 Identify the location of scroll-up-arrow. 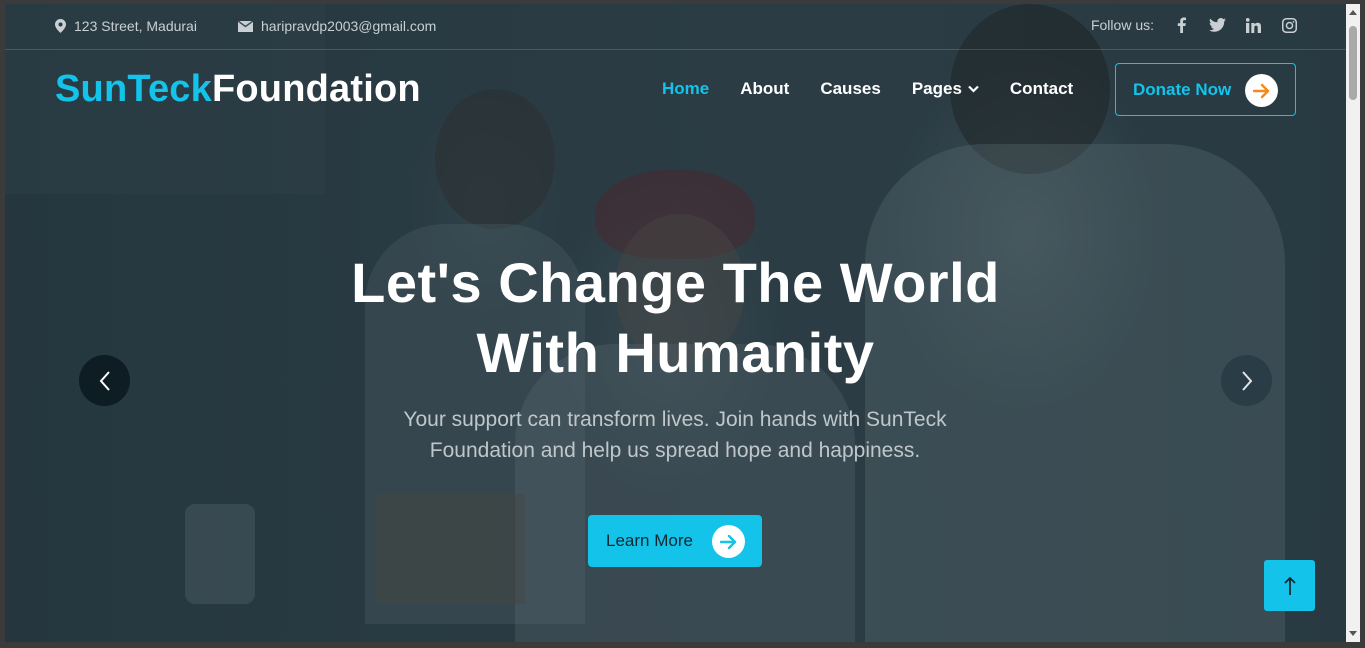
(1353, 12).